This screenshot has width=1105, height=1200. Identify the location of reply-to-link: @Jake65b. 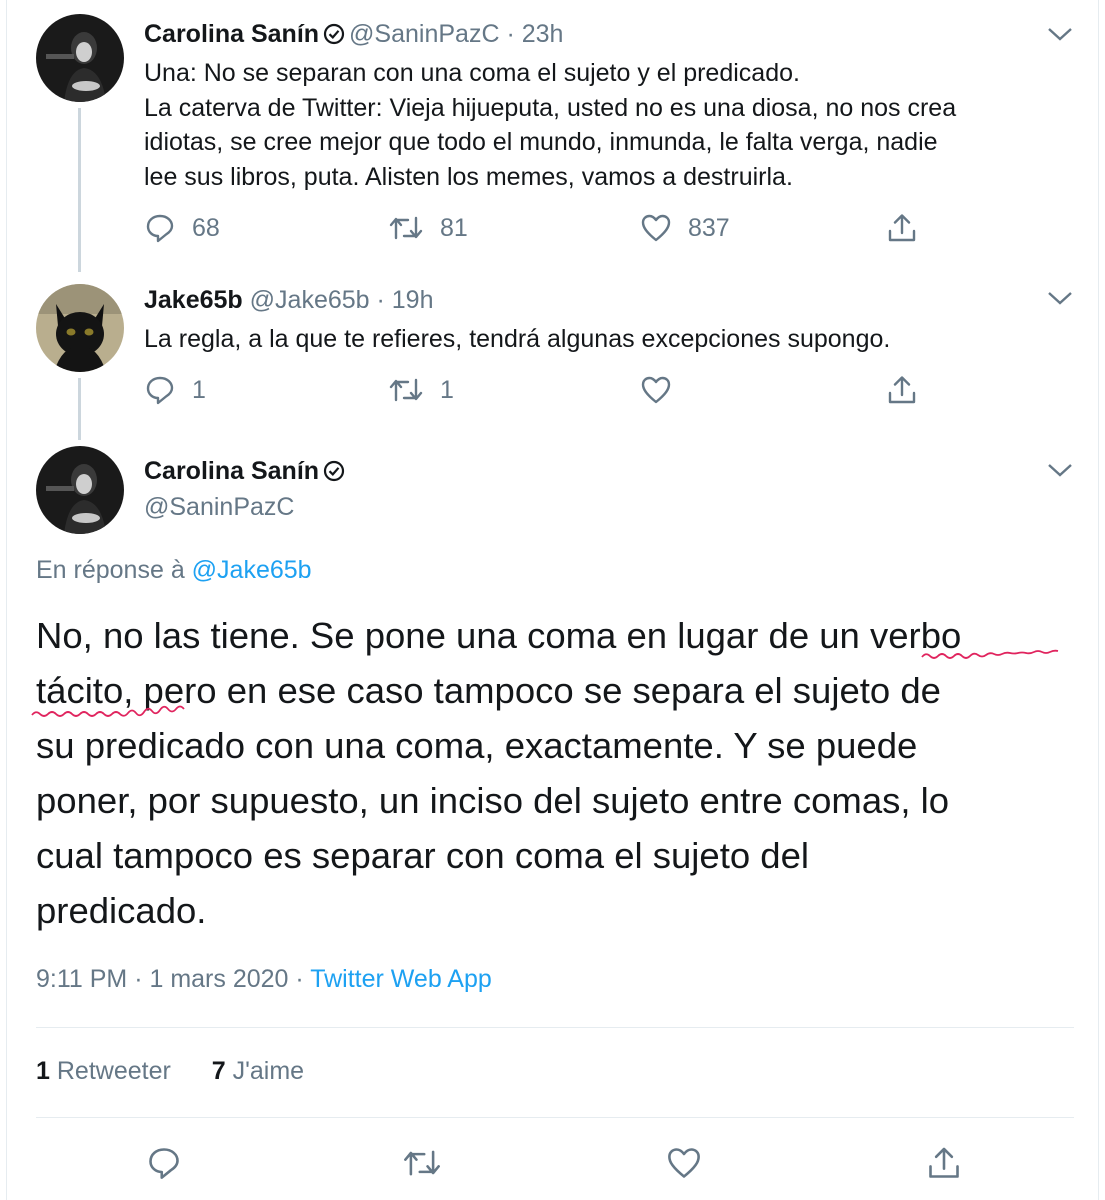
(252, 570).